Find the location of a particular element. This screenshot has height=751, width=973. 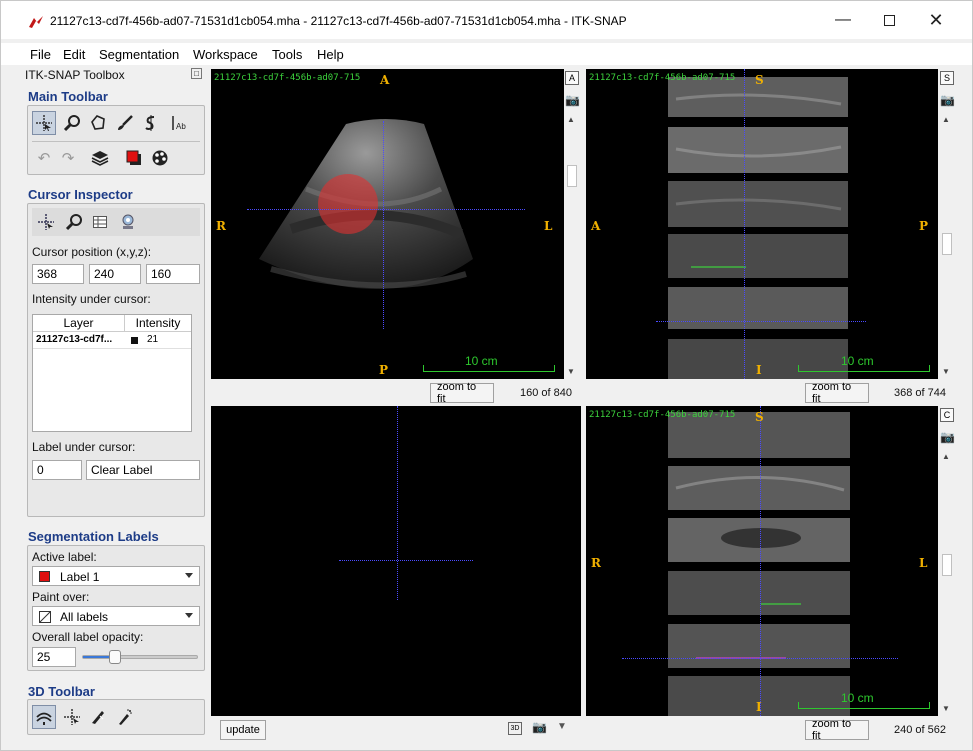

menu-segmentation: Segmentation is located at coordinates (139, 54).